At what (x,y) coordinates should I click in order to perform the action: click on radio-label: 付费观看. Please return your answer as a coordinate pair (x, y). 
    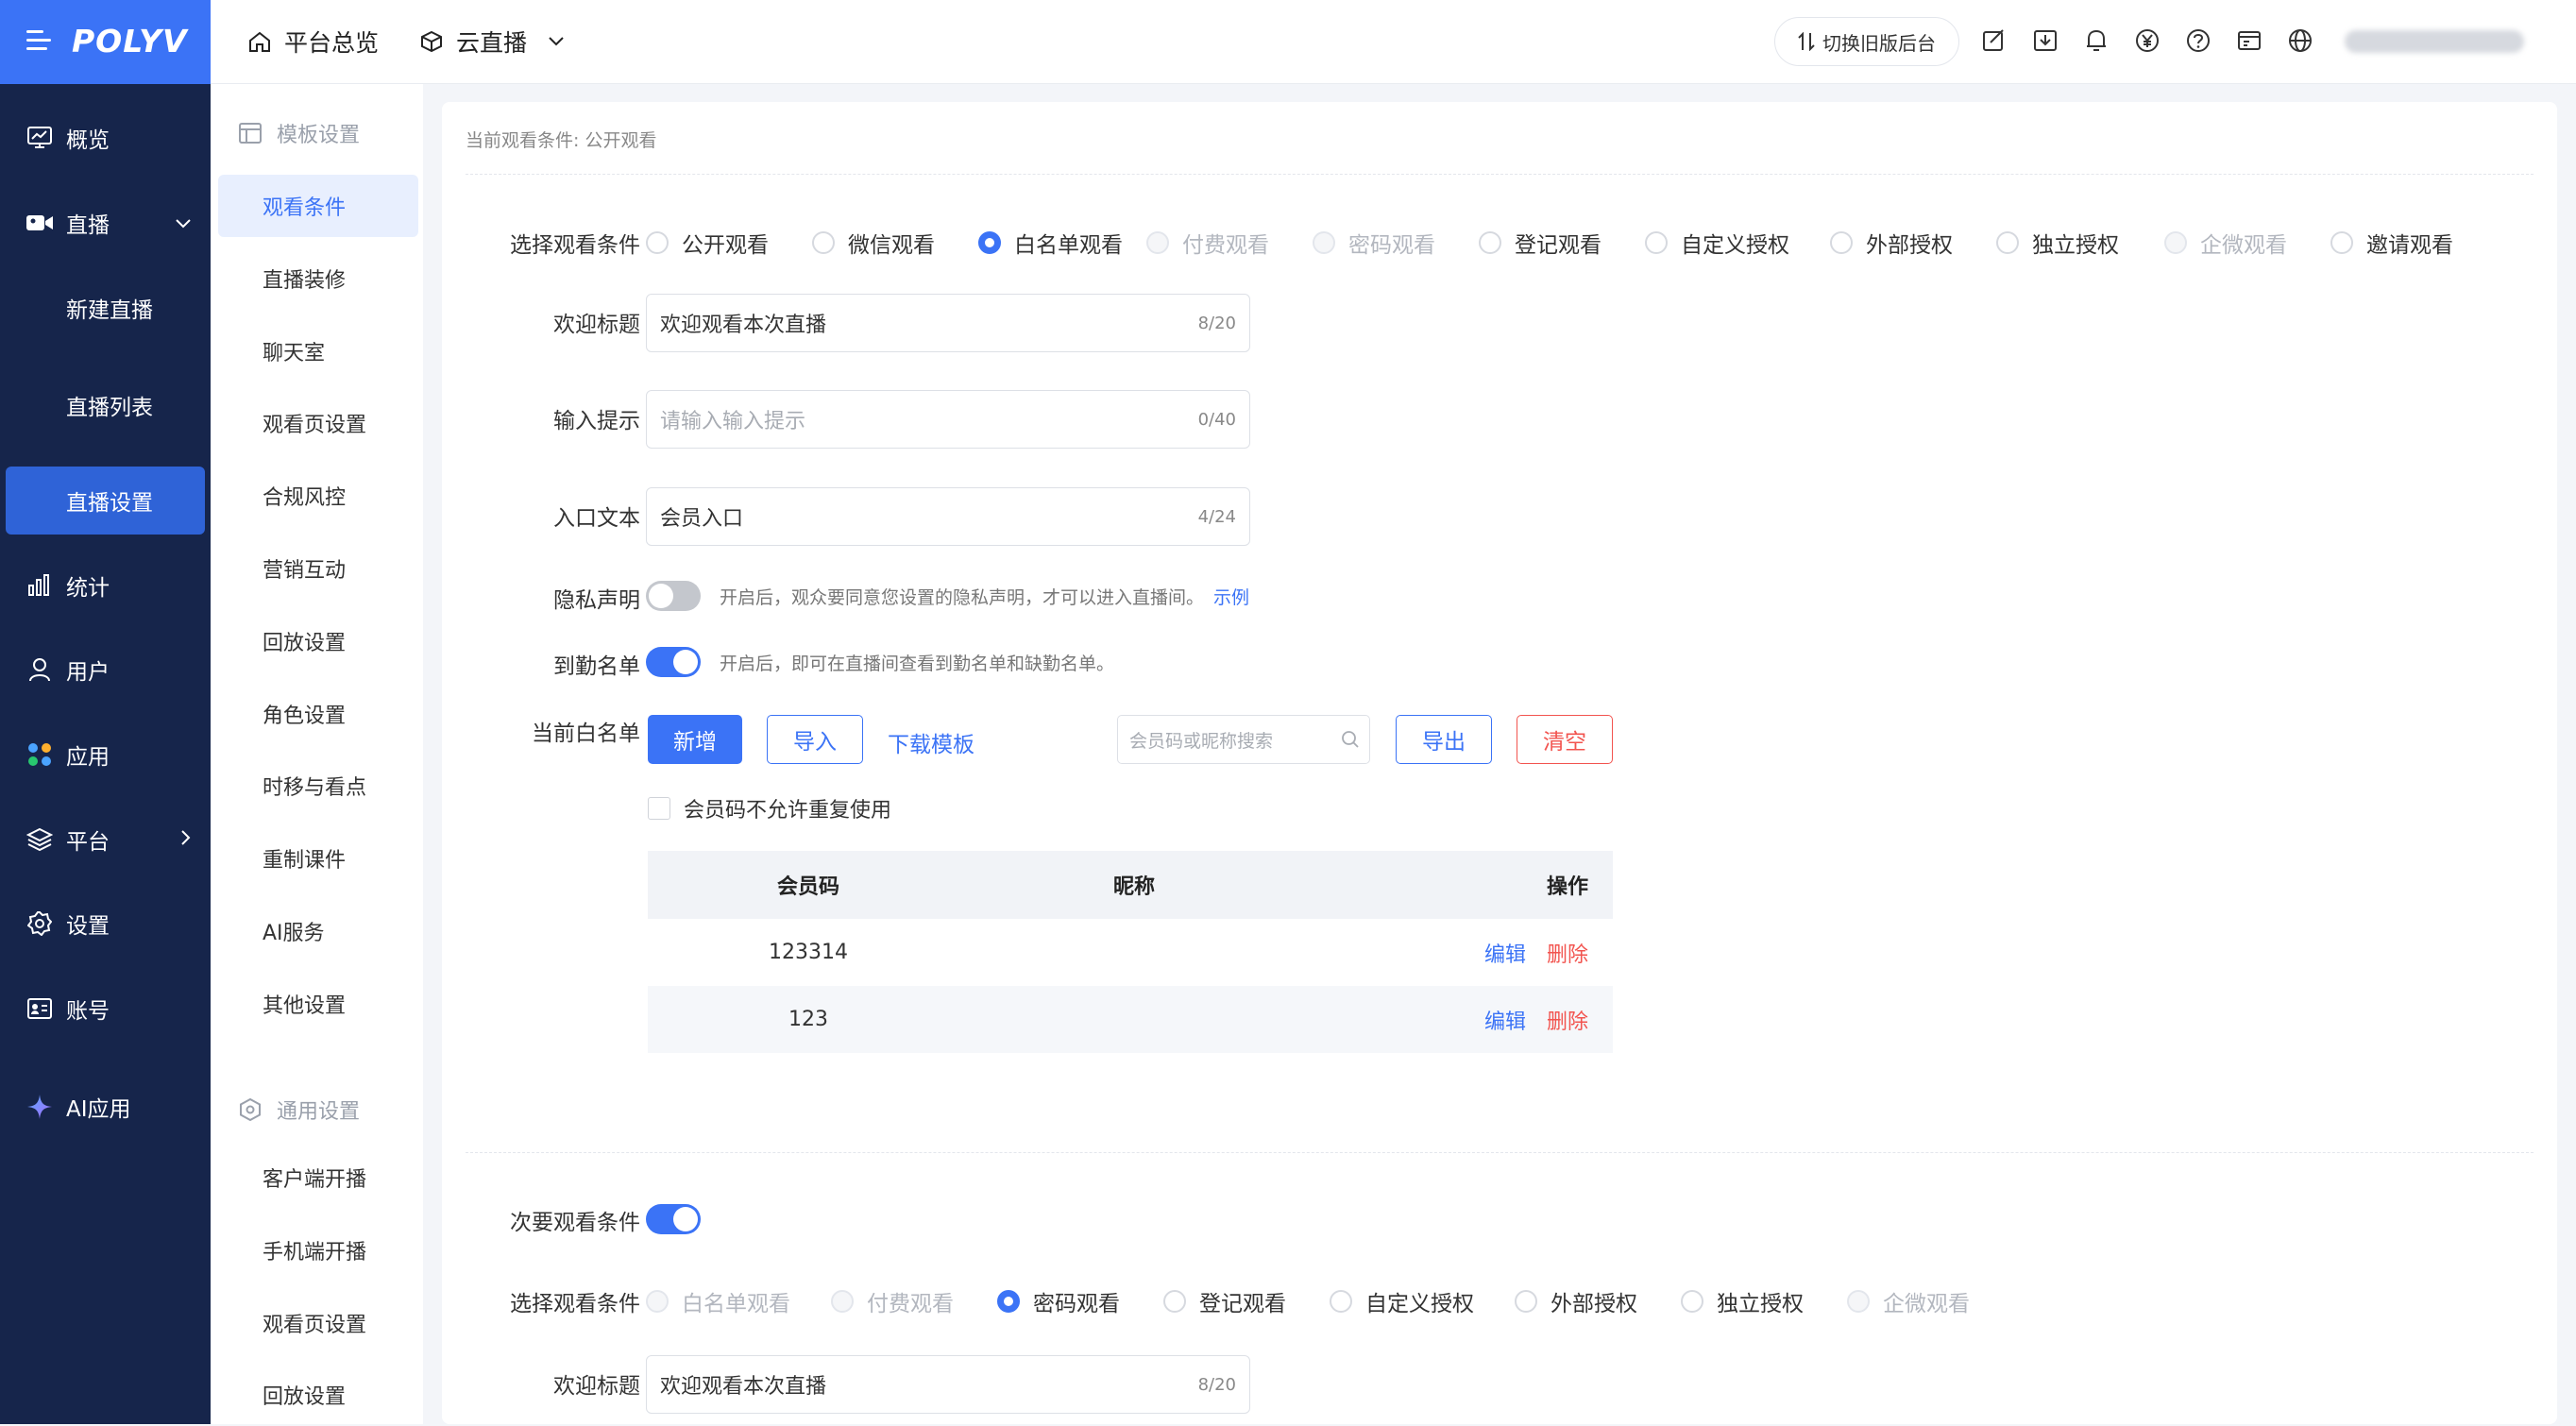
    Looking at the image, I should click on (1225, 245).